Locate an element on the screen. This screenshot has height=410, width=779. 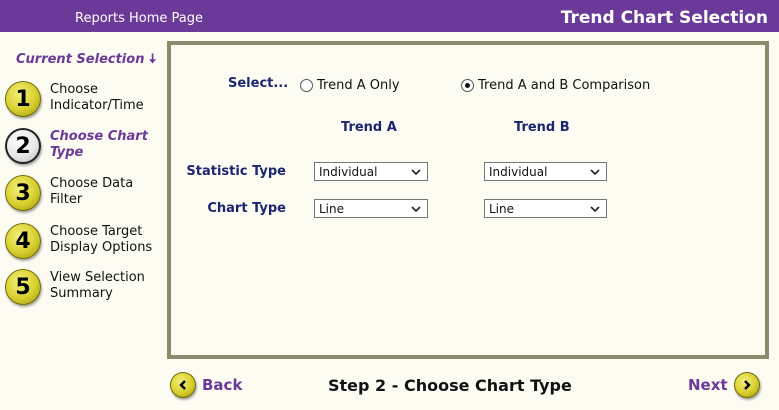
trend-a-only-radio: Trend A Only is located at coordinates (350, 85).